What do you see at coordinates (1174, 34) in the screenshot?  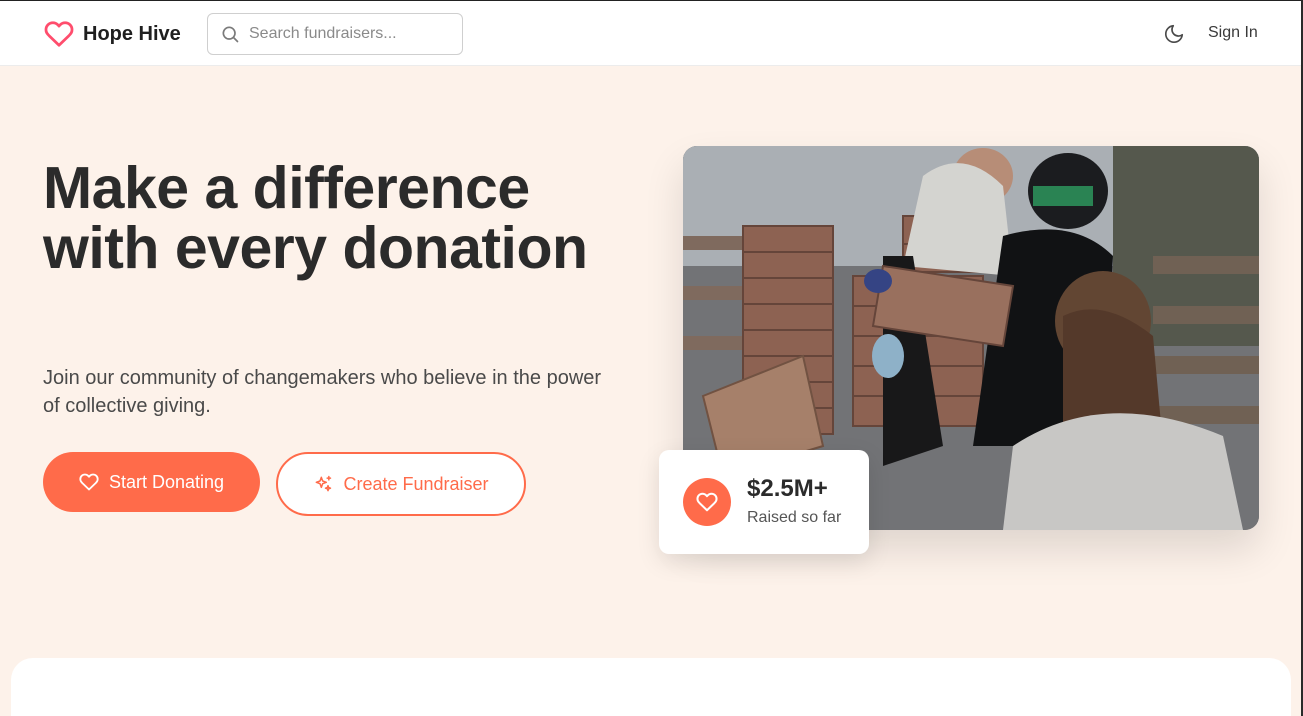 I see `moon-icon` at bounding box center [1174, 34].